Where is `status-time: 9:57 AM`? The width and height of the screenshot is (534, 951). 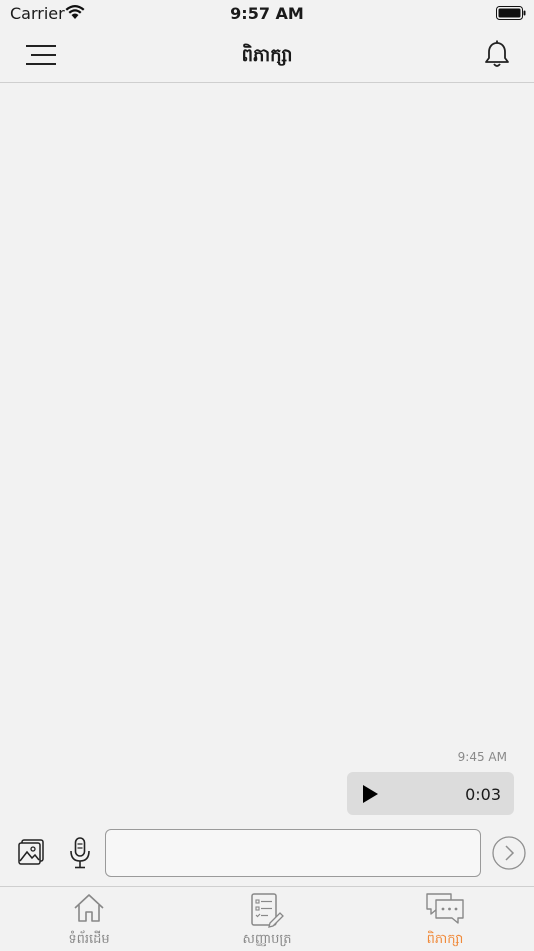
status-time: 9:57 AM is located at coordinates (267, 13).